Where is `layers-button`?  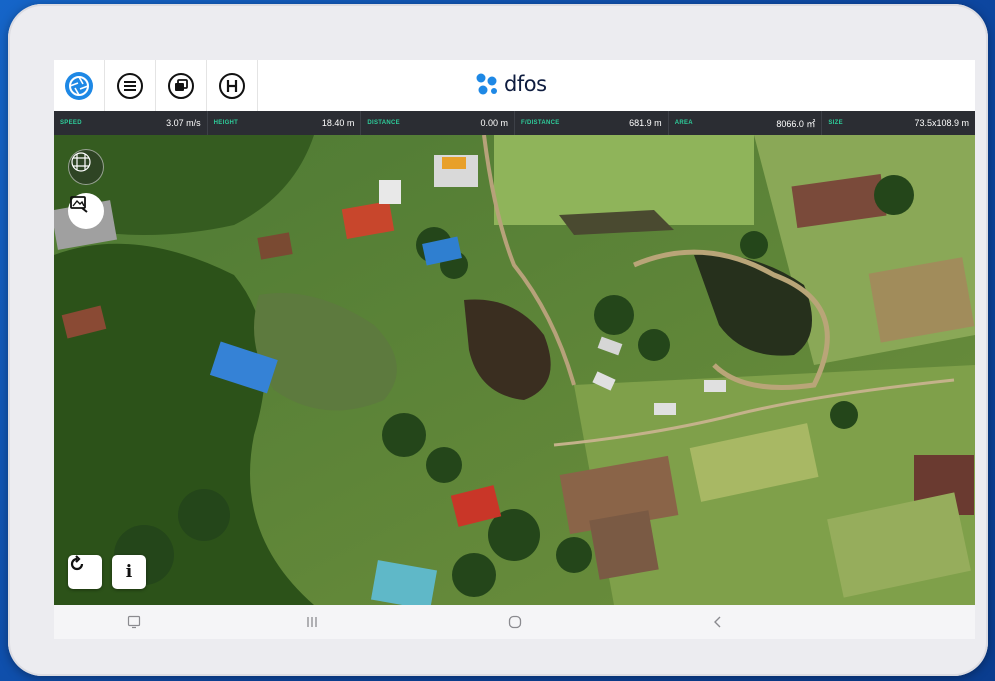
layers-button is located at coordinates (181, 85).